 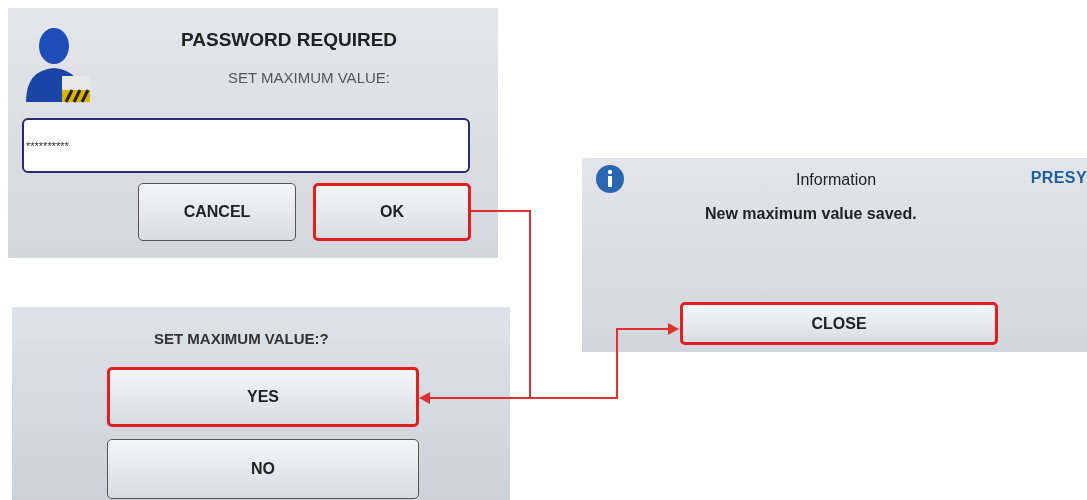 What do you see at coordinates (242, 339) in the screenshot?
I see `dialog-title: SET MAXIMUM VALUE:?` at bounding box center [242, 339].